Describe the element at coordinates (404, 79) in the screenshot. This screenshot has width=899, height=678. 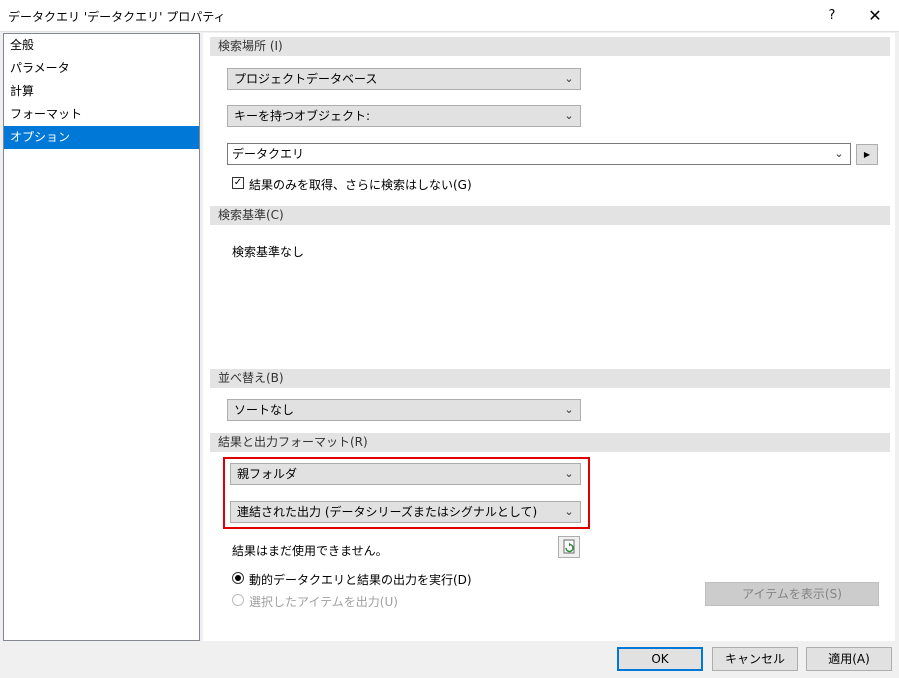
I see `database-dropdown: プロジェクトデータベース ⌄` at that location.